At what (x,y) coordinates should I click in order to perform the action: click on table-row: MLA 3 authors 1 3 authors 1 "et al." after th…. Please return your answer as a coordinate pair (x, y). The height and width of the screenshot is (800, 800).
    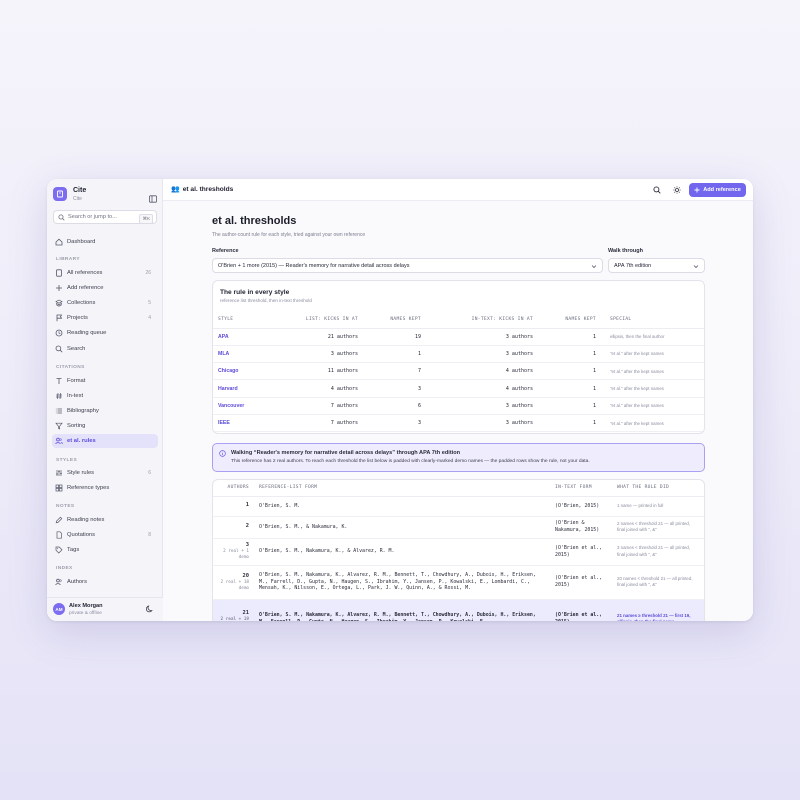
    Looking at the image, I should click on (458, 354).